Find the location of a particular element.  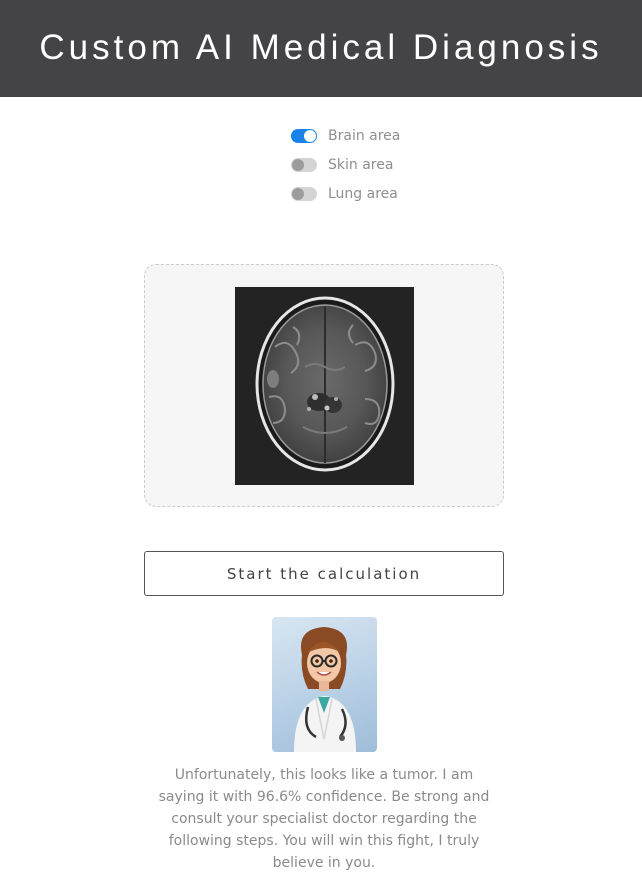

app-header: Custom AI Medical Diagnosis is located at coordinates (321, 48).